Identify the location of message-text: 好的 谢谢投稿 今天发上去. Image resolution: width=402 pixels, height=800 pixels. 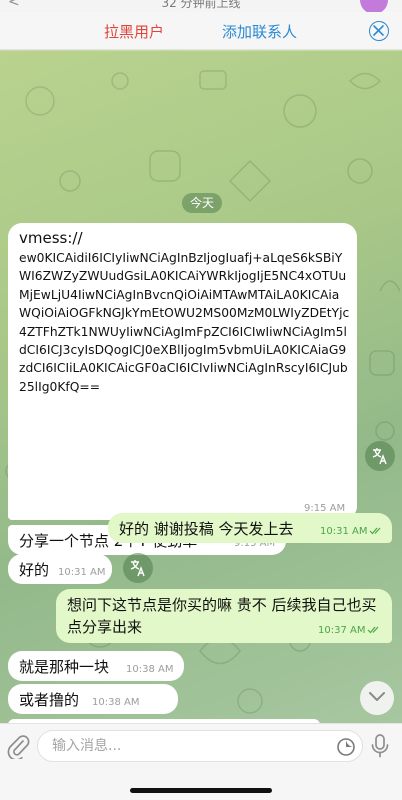
(206, 528).